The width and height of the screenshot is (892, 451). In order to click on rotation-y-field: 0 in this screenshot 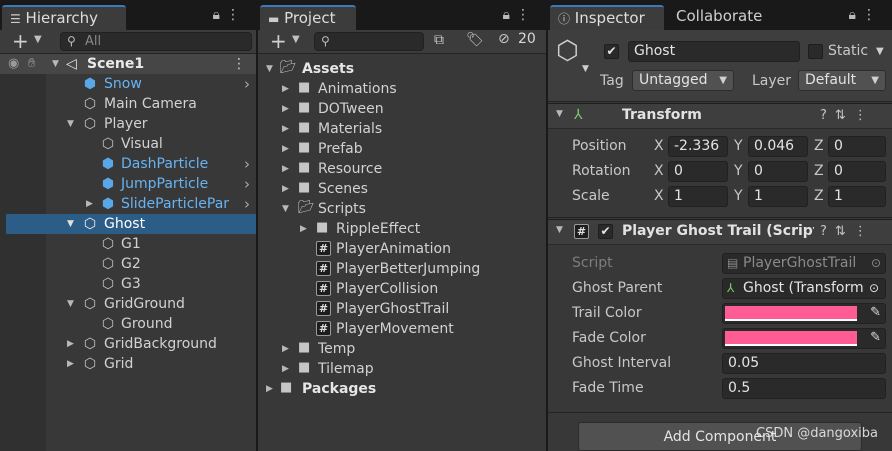, I will do `click(778, 171)`.